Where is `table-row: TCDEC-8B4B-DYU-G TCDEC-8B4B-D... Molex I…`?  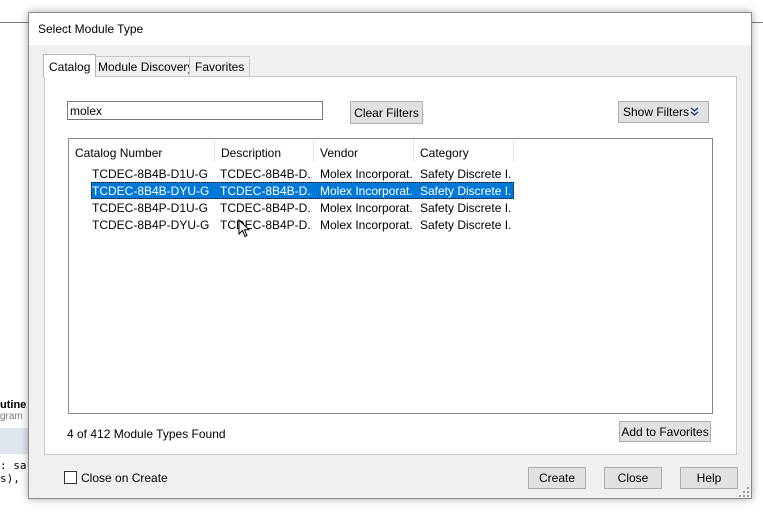 table-row: TCDEC-8B4B-DYU-G TCDEC-8B4B-D... Molex I… is located at coordinates (302, 190).